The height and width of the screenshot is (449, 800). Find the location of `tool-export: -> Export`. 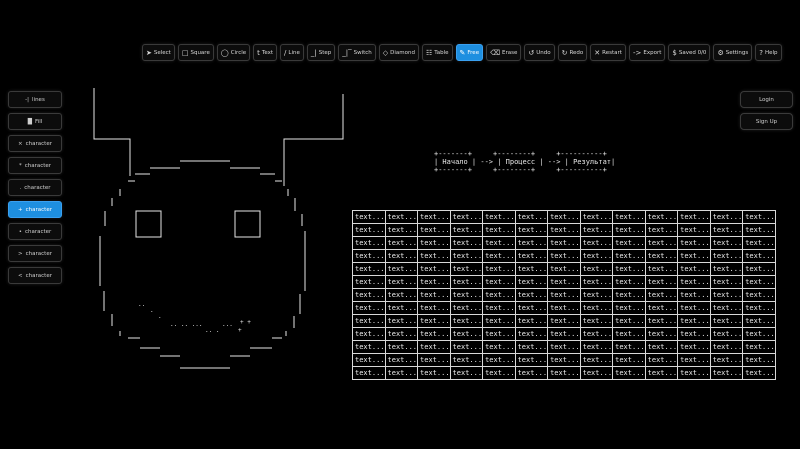

tool-export: -> Export is located at coordinates (647, 52).